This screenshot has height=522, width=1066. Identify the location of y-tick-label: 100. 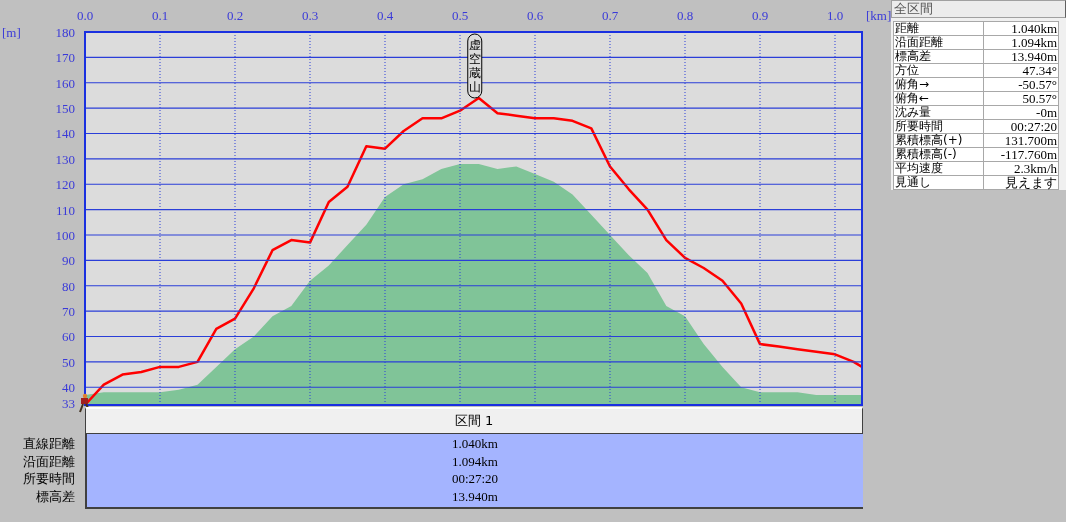
(65, 235).